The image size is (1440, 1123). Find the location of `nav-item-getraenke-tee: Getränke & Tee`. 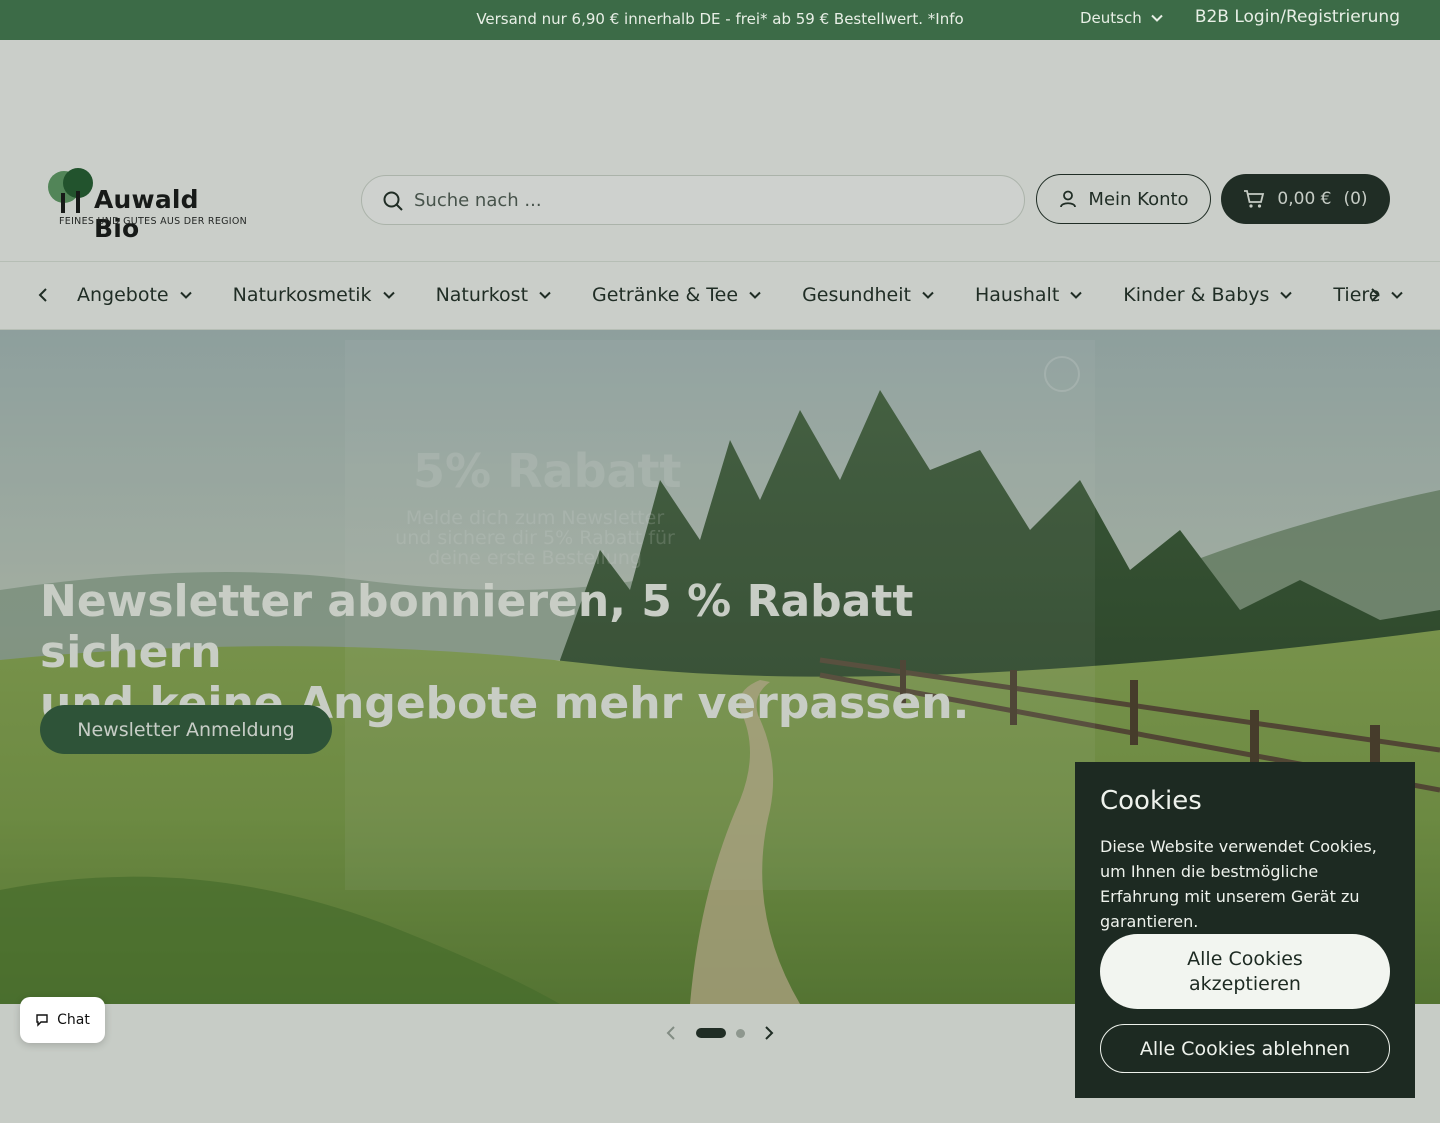

nav-item-getraenke-tee: Getränke & Tee is located at coordinates (677, 295).